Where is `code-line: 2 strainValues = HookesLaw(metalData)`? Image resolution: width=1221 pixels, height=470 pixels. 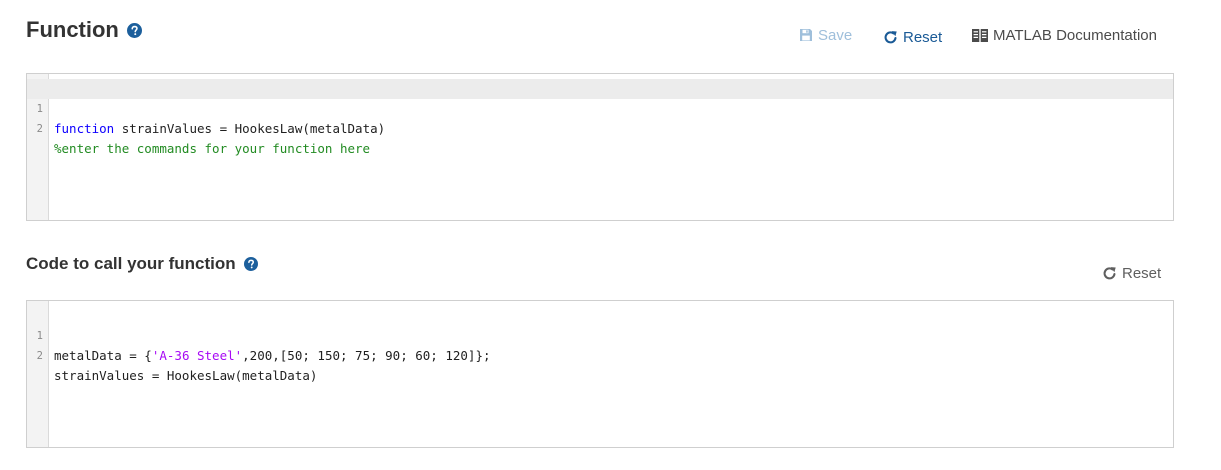 code-line: 2 strainValues = HookesLaw(metalData) is located at coordinates (600, 354).